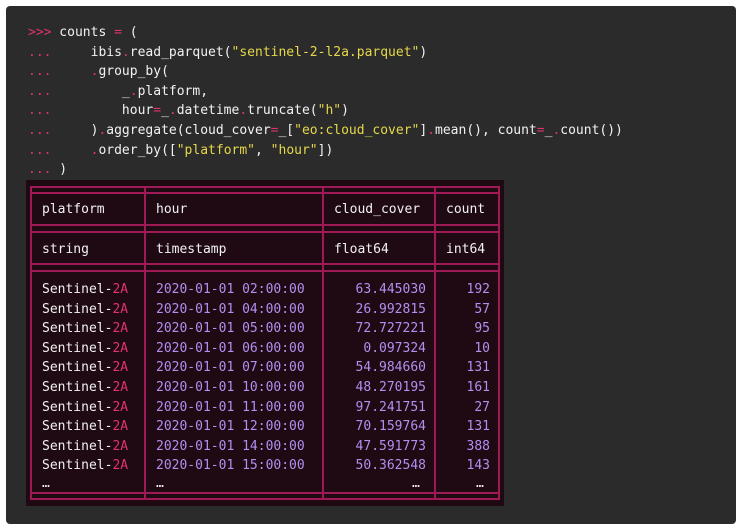 The image size is (744, 531). What do you see at coordinates (357, 130) in the screenshot?
I see `code-token: "eo:cloud_cover"` at bounding box center [357, 130].